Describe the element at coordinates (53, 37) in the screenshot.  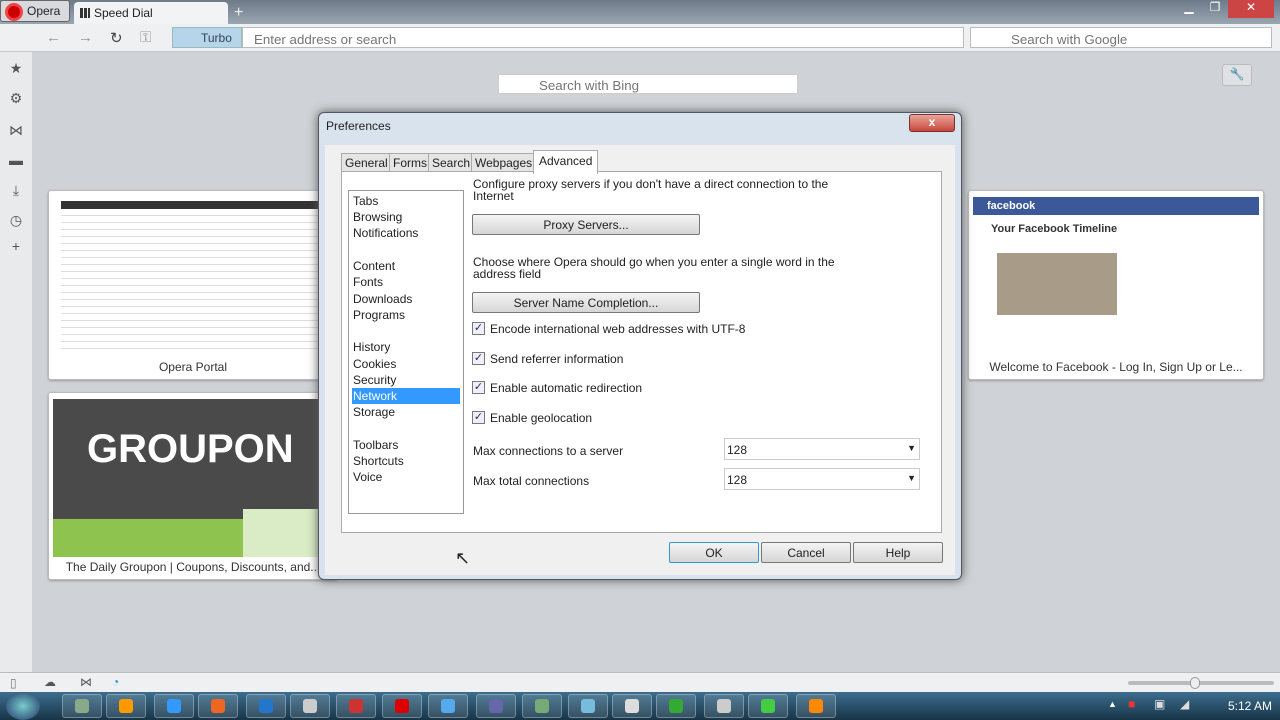
I see `back-icon: ←` at that location.